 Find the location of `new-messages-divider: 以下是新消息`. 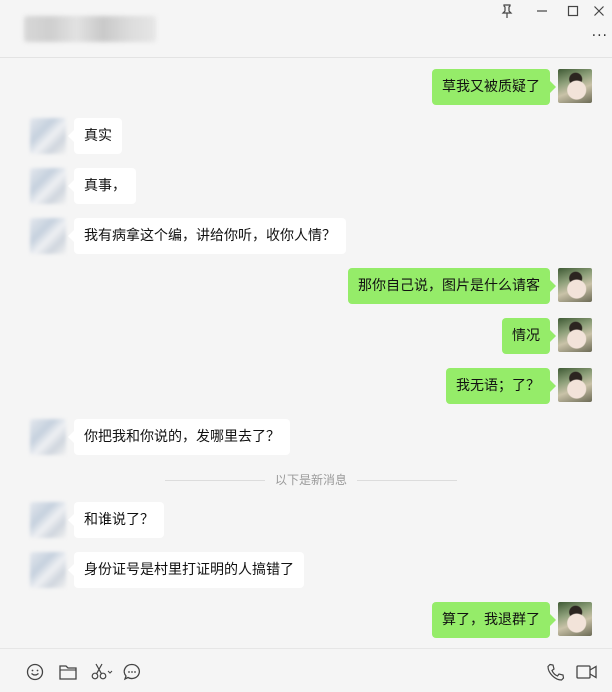

new-messages-divider: 以下是新消息 is located at coordinates (306, 480).